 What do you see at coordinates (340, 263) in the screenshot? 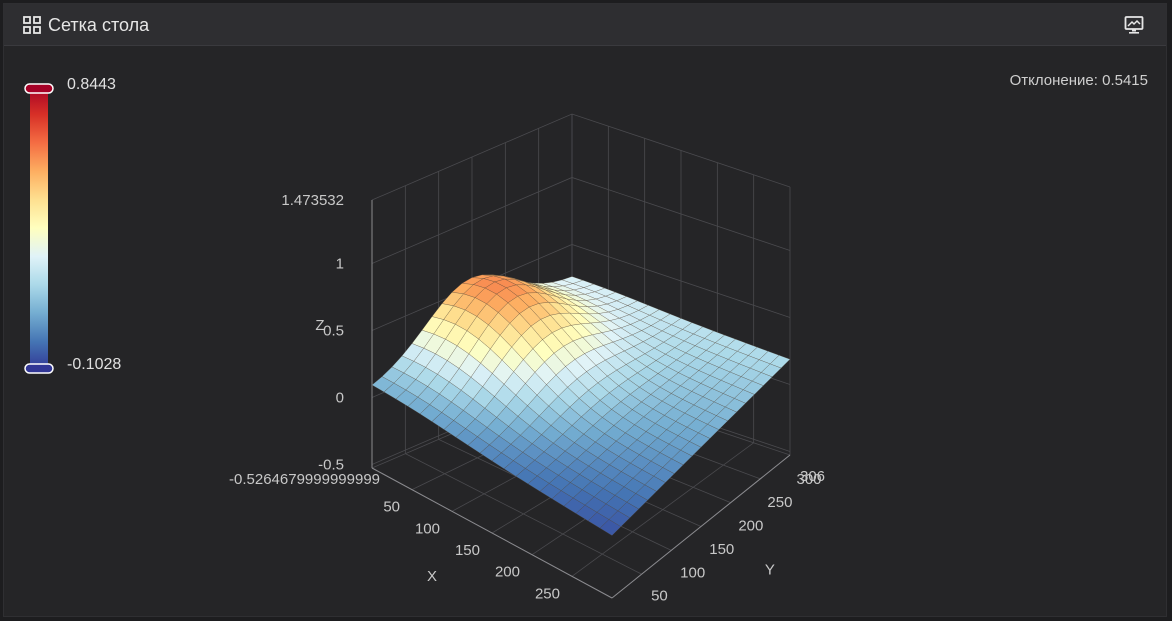
I see `z-tick-label: 1` at bounding box center [340, 263].